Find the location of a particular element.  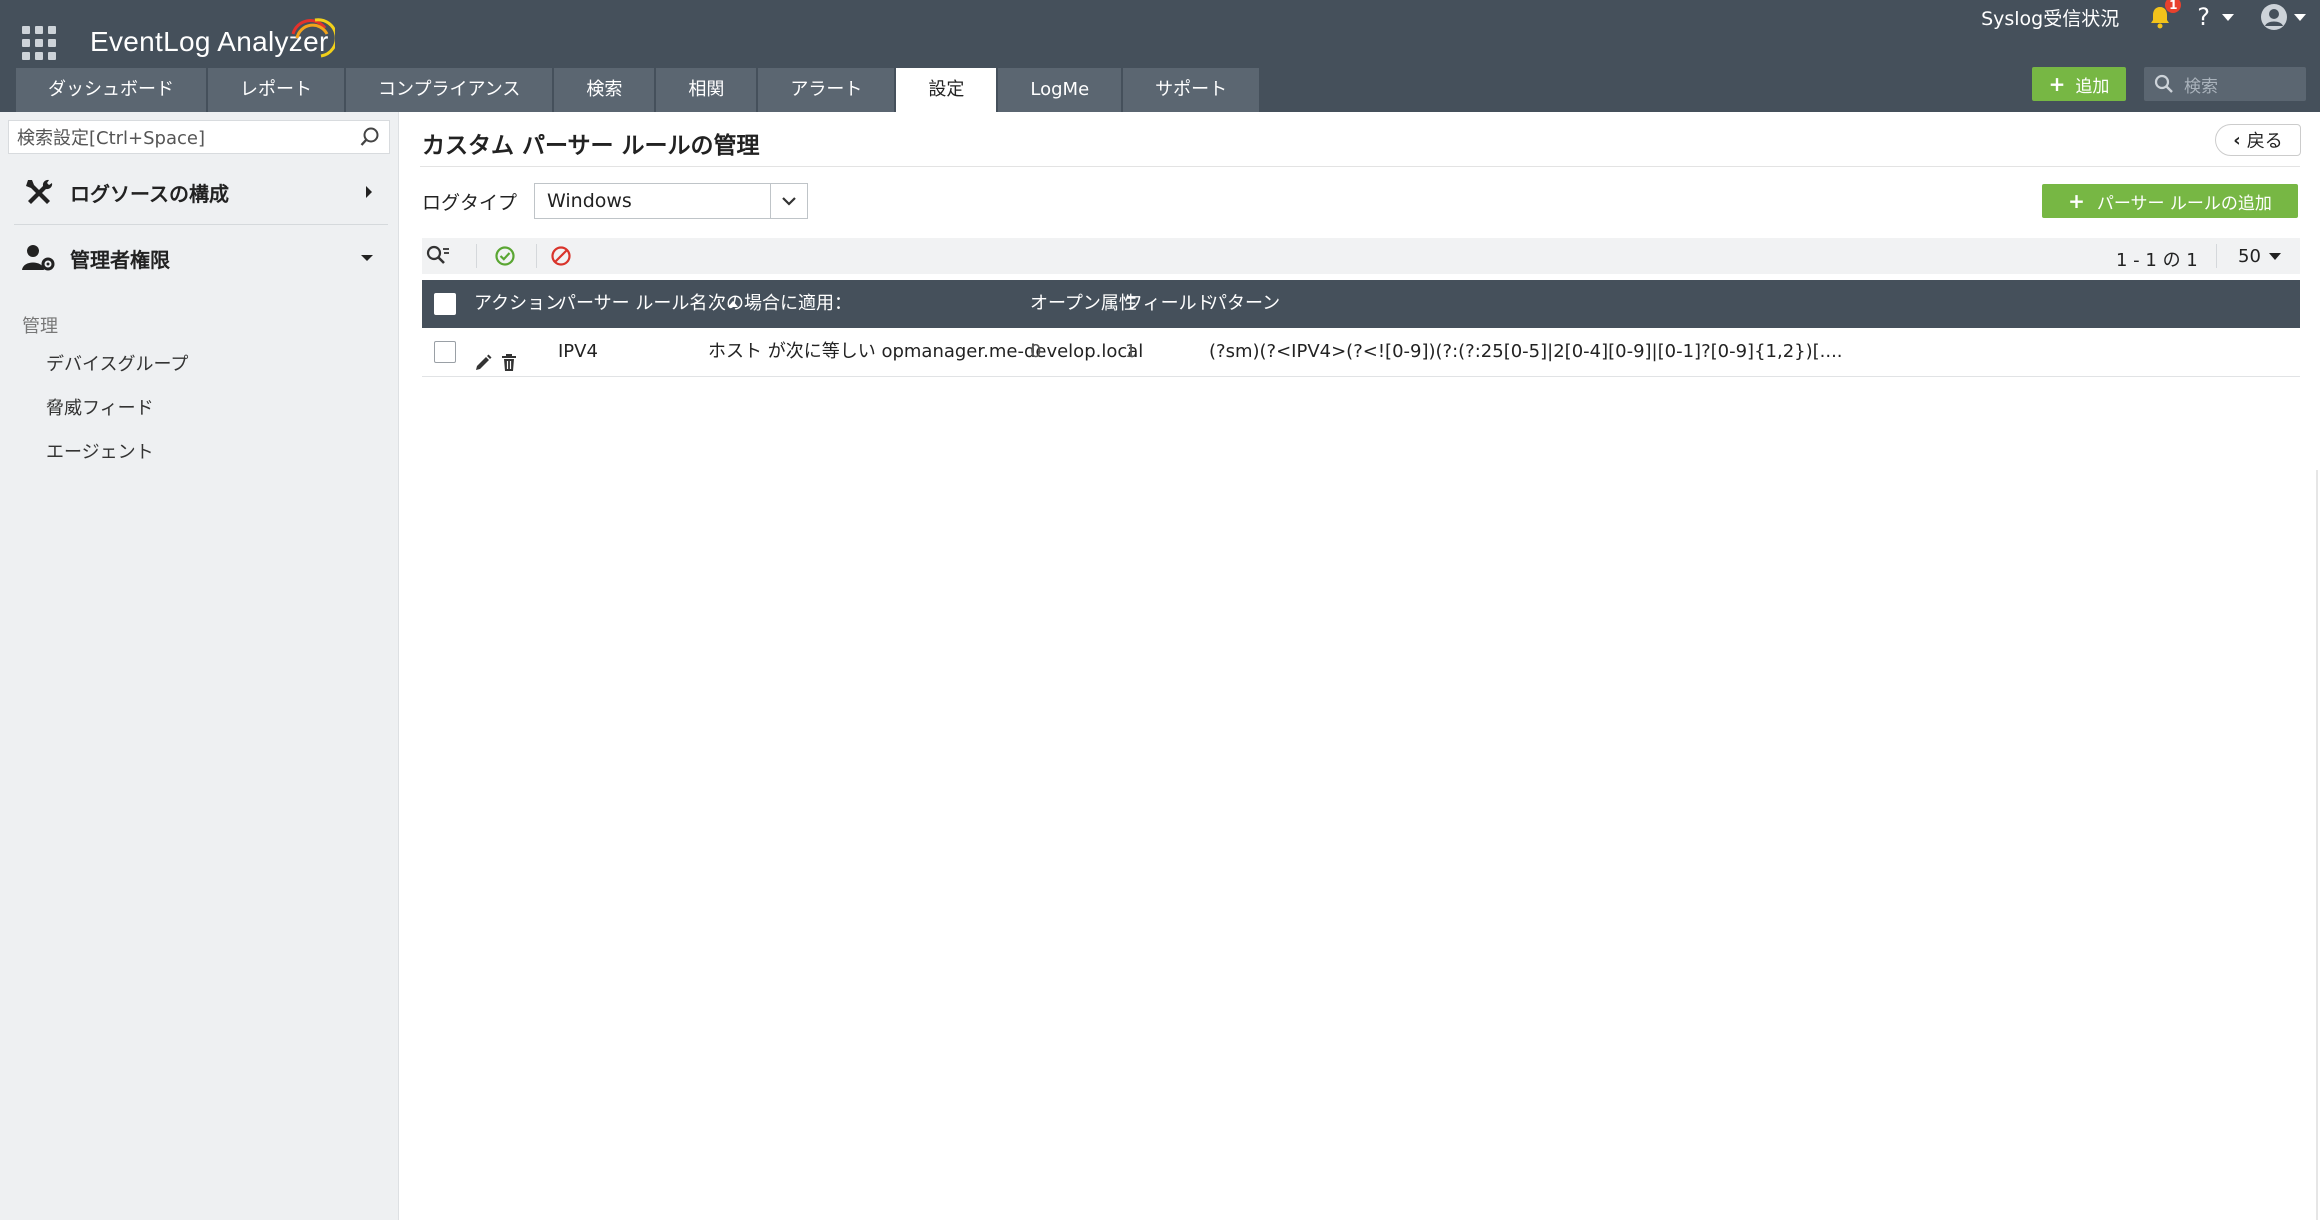

help-menu: ? is located at coordinates (2215, 17).